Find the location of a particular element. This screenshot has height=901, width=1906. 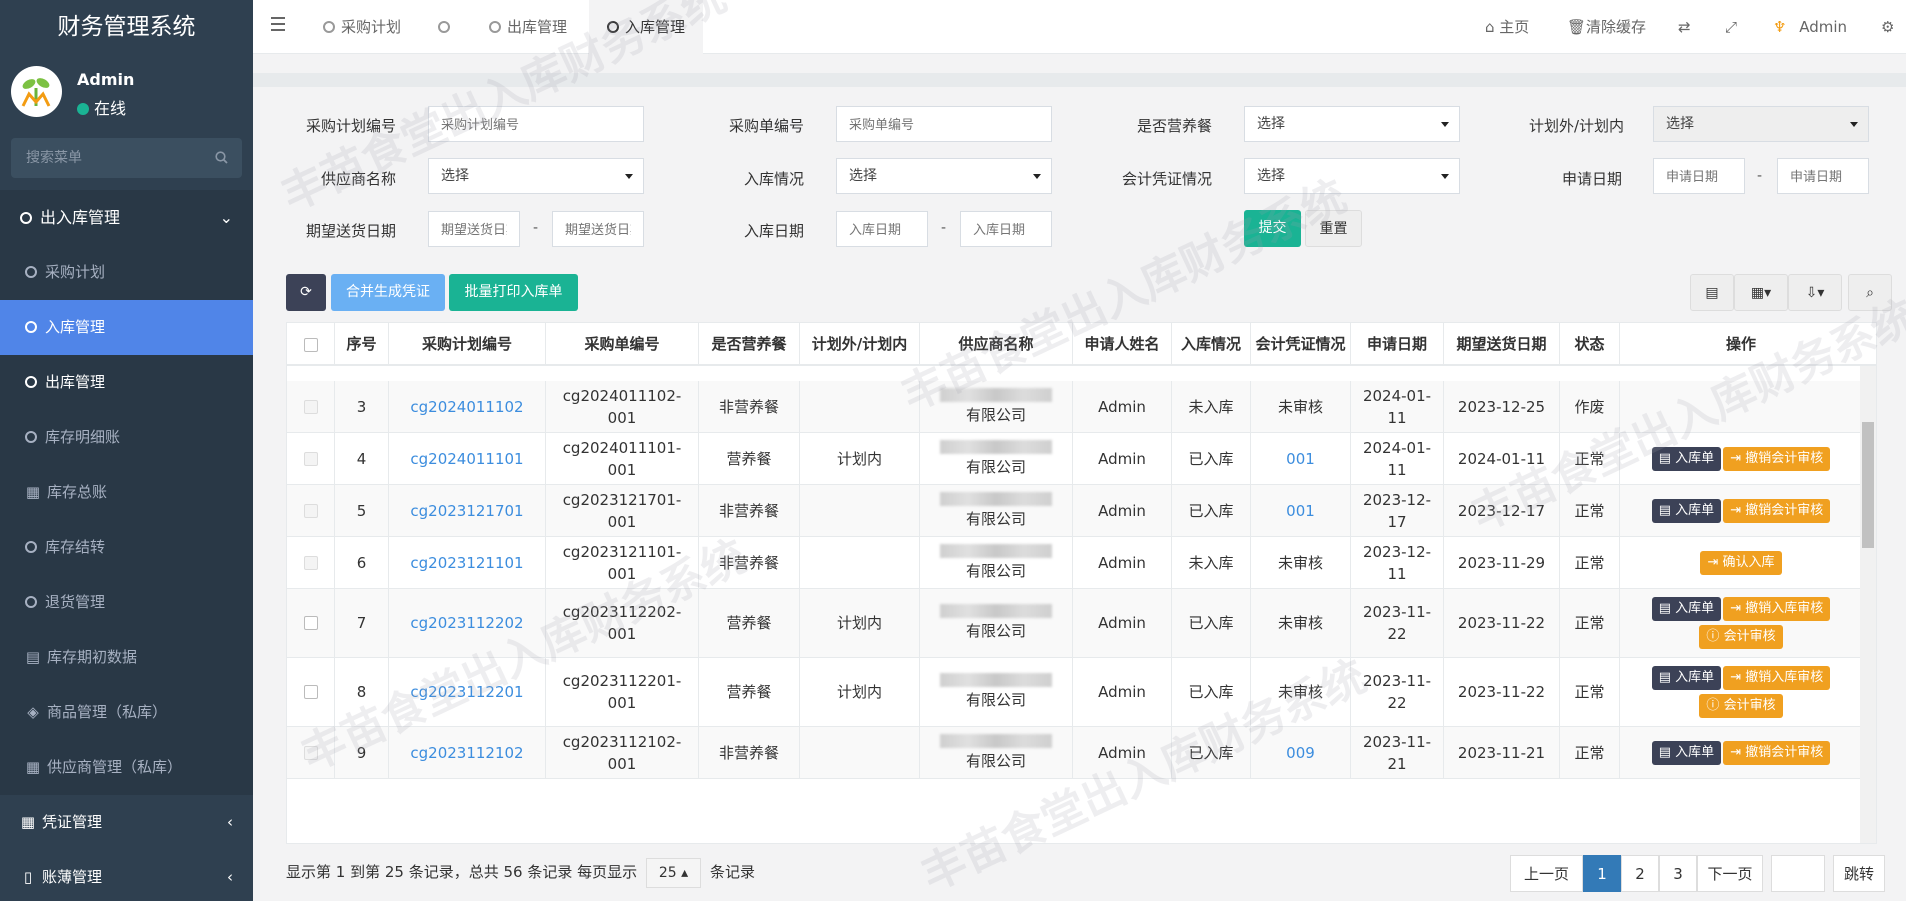

col-header: 申请人姓名 is located at coordinates (1122, 344).